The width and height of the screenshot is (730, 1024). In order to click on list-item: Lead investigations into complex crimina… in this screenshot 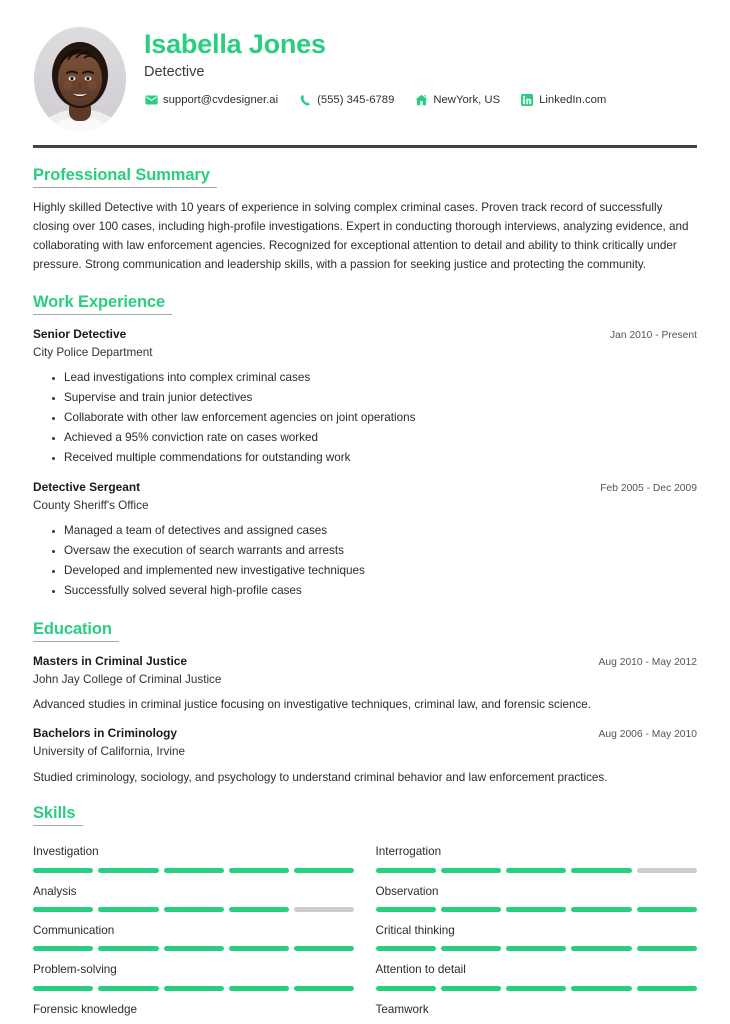, I will do `click(374, 378)`.